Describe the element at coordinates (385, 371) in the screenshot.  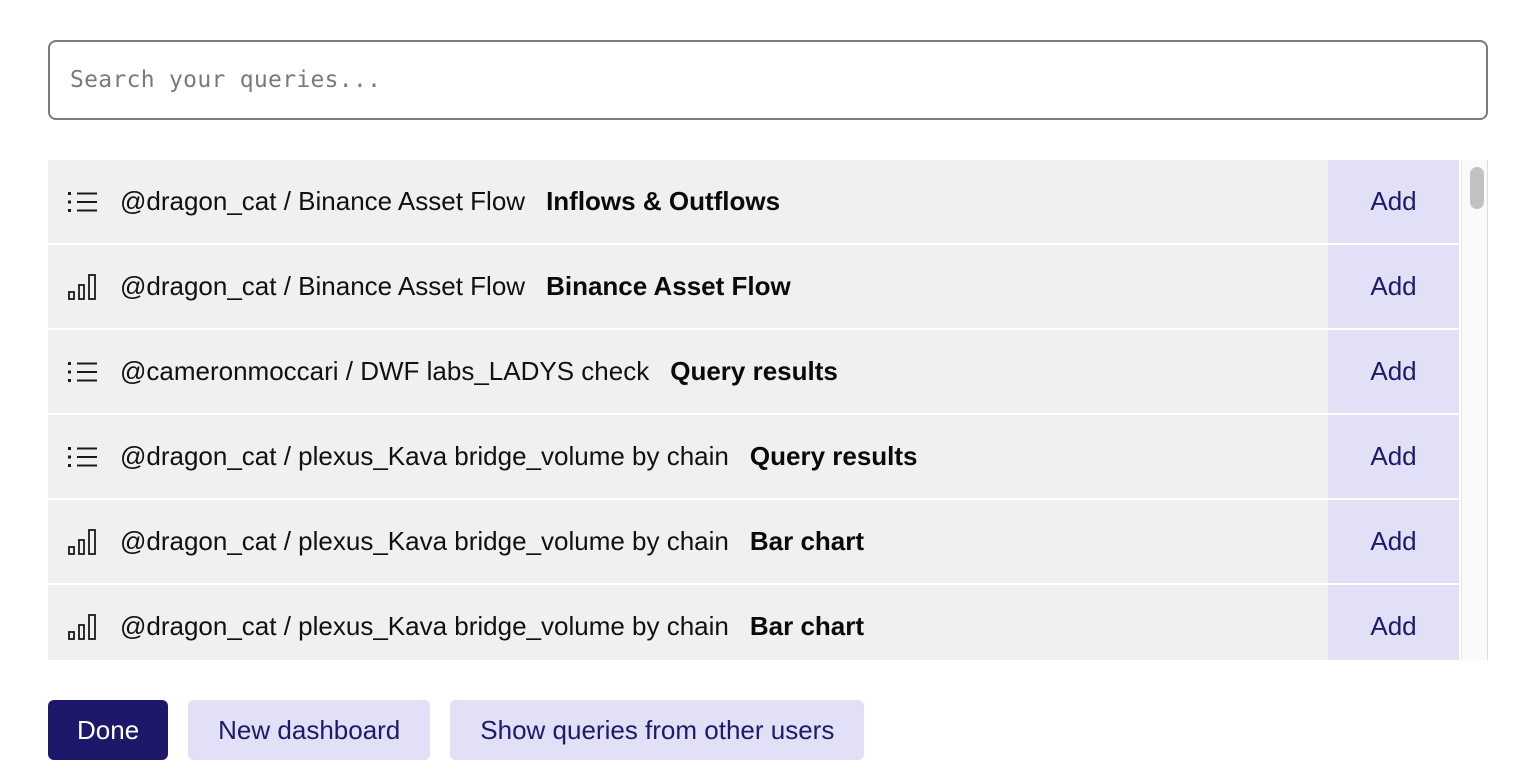
I see `query-path: @cameronmoccari / DWF labs_LADYS check` at that location.